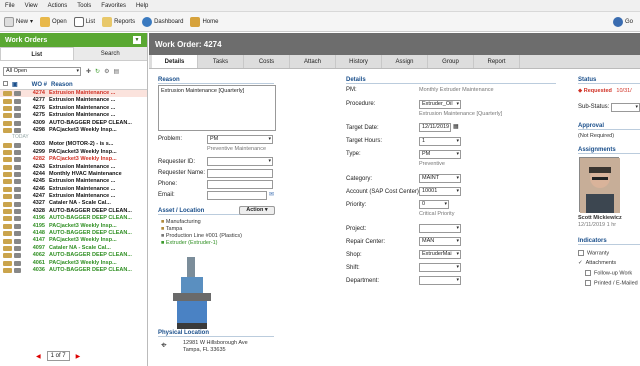 This screenshot has height=366, width=640. Describe the element at coordinates (106, 71) in the screenshot. I see `settings-icon: ⚙` at that location.